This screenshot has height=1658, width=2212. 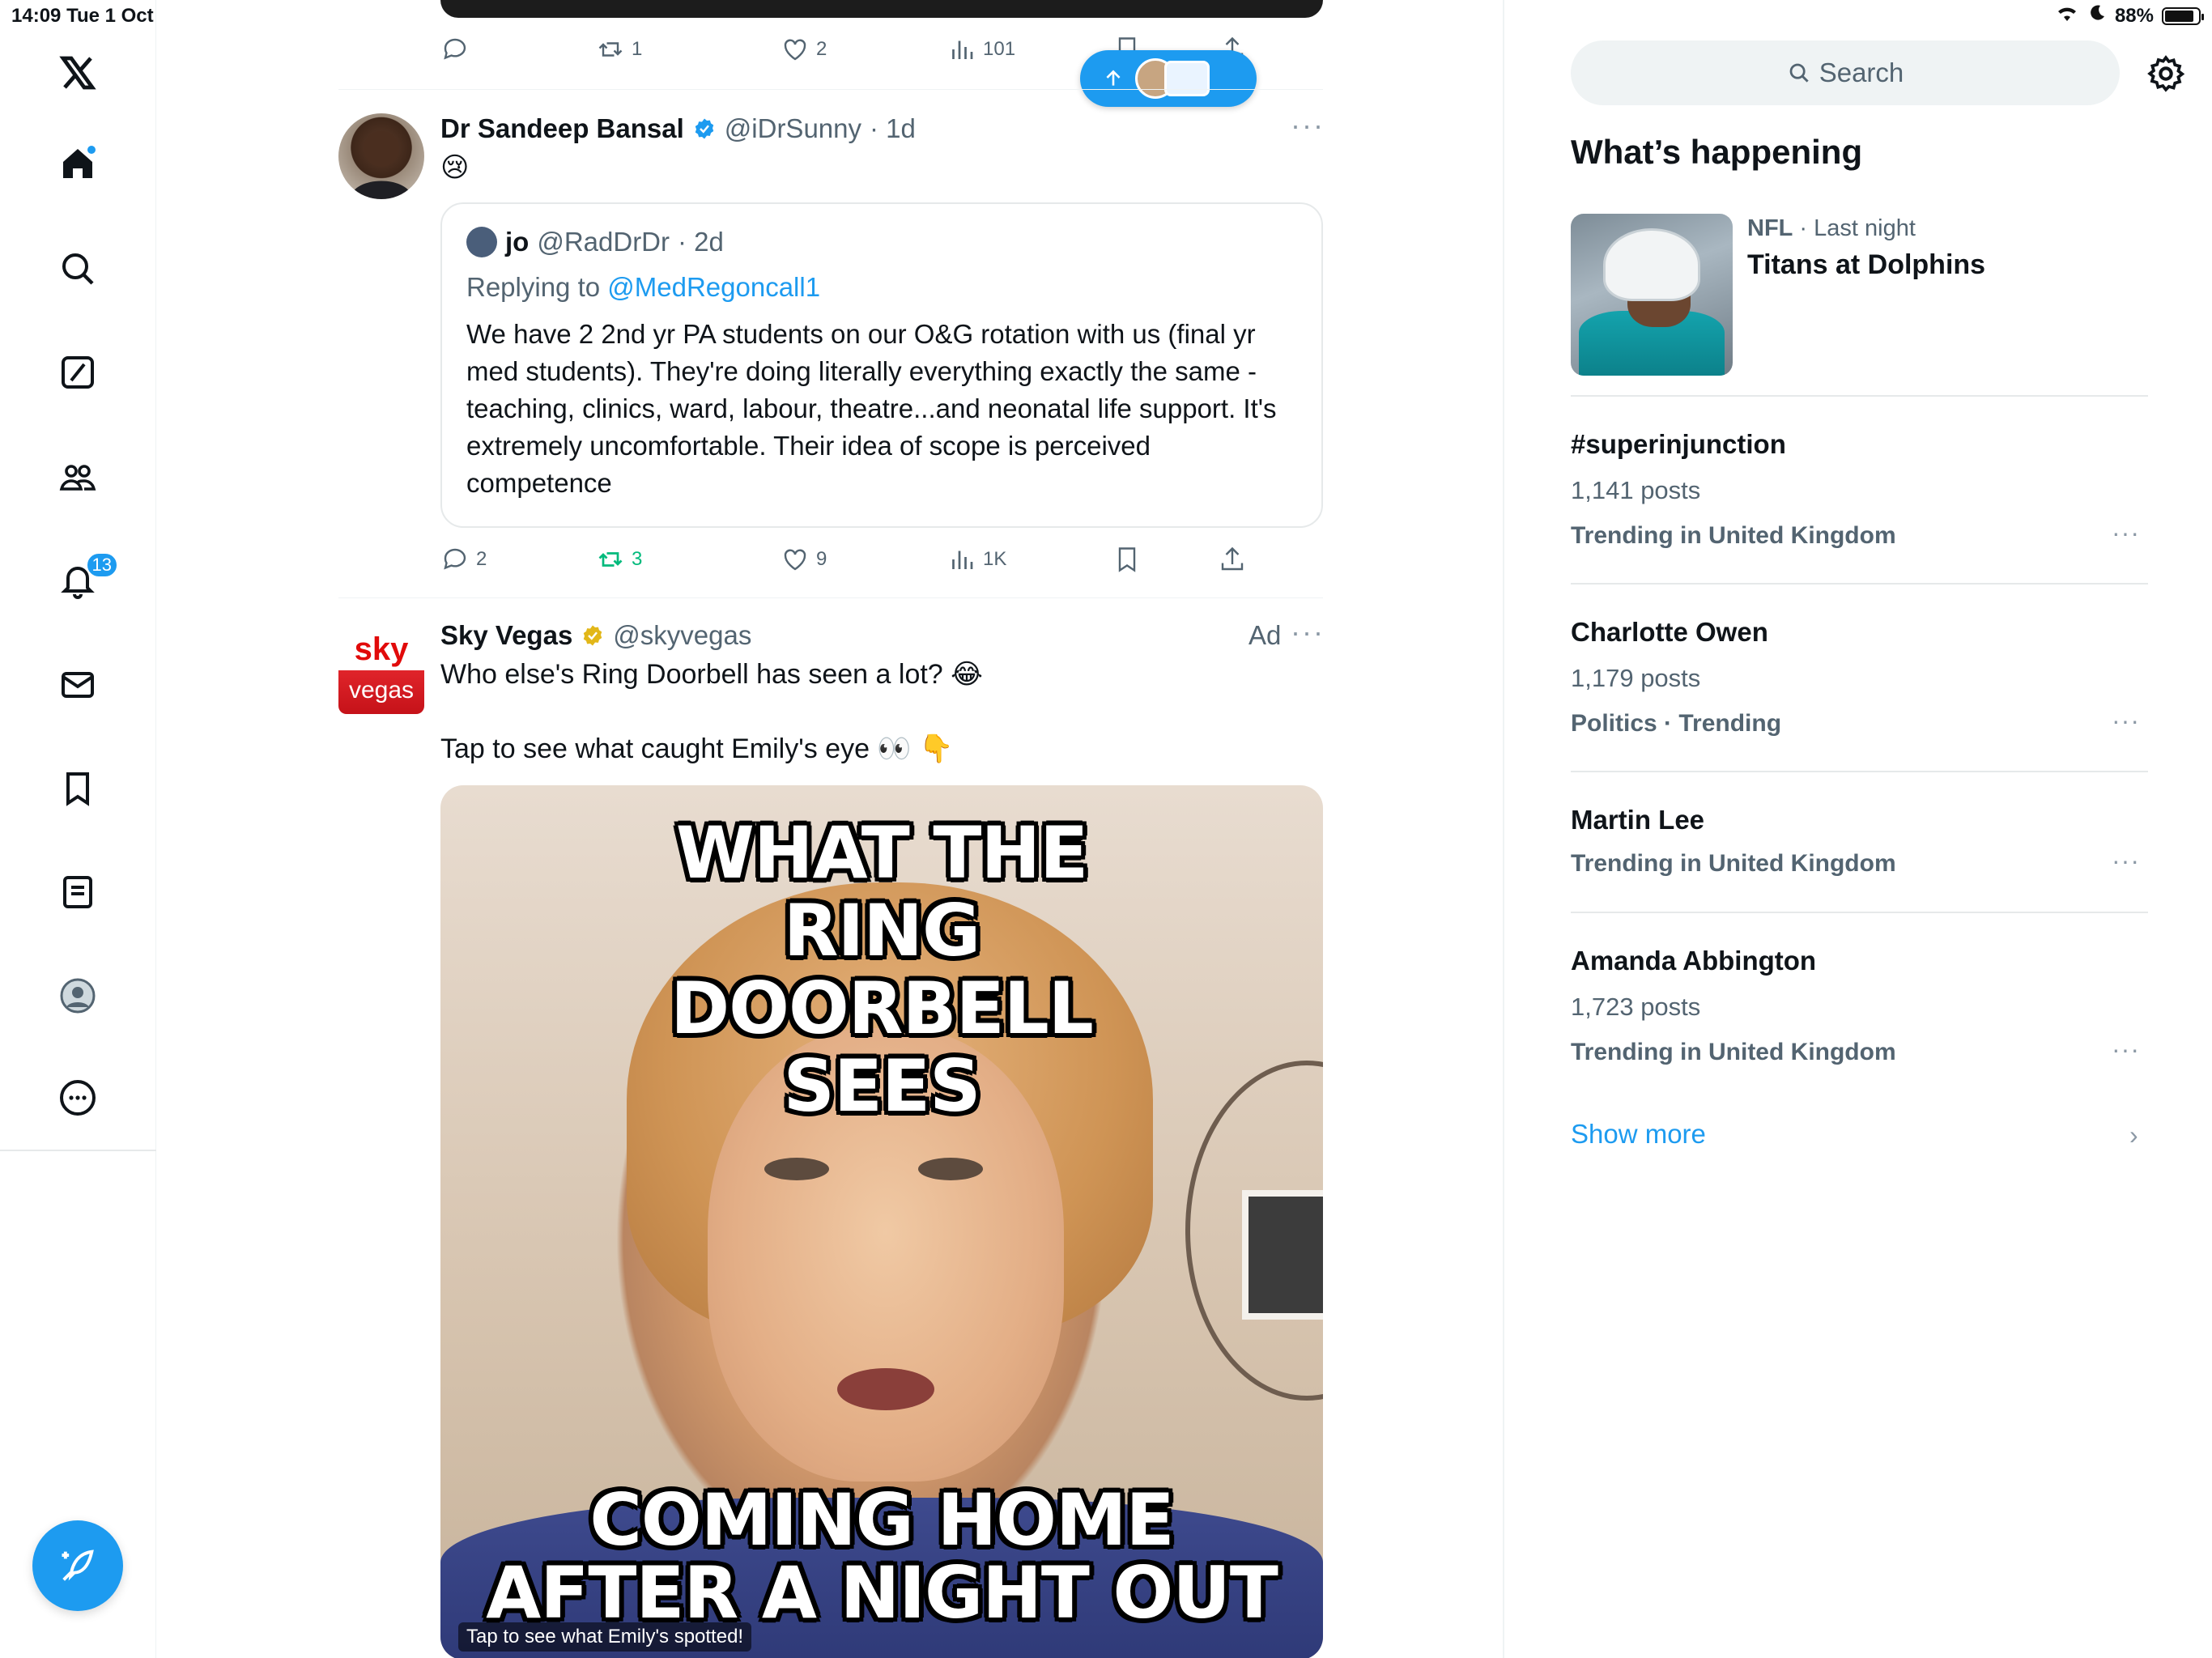 What do you see at coordinates (977, 559) in the screenshot?
I see `views-button: 1K` at bounding box center [977, 559].